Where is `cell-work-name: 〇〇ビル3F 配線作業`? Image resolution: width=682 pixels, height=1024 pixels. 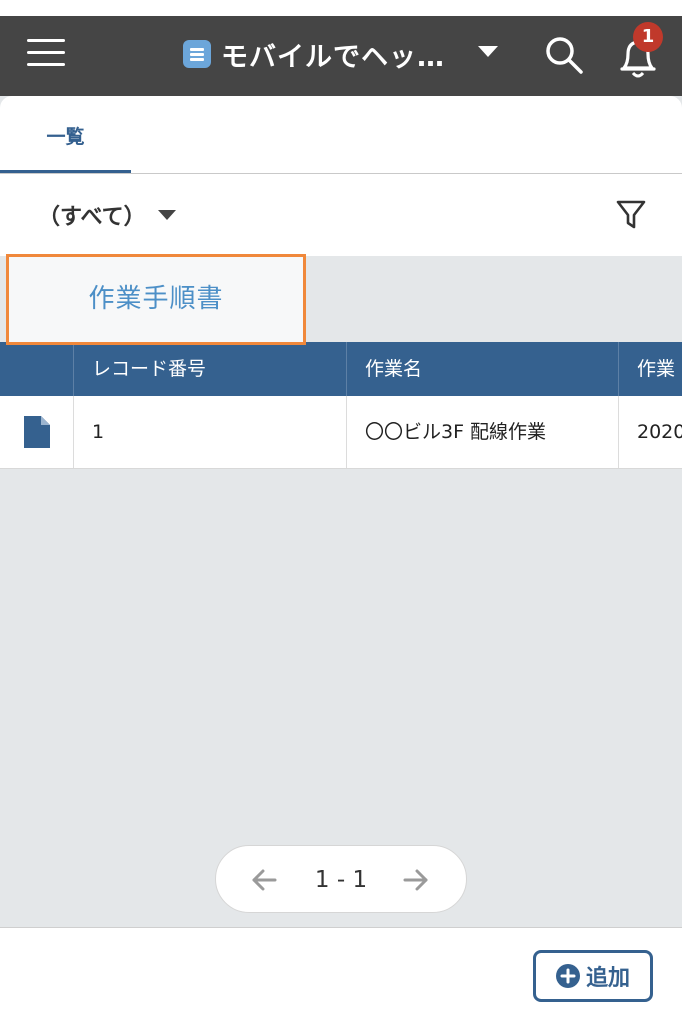
cell-work-name: 〇〇ビル3F 配線作業 is located at coordinates (482, 432).